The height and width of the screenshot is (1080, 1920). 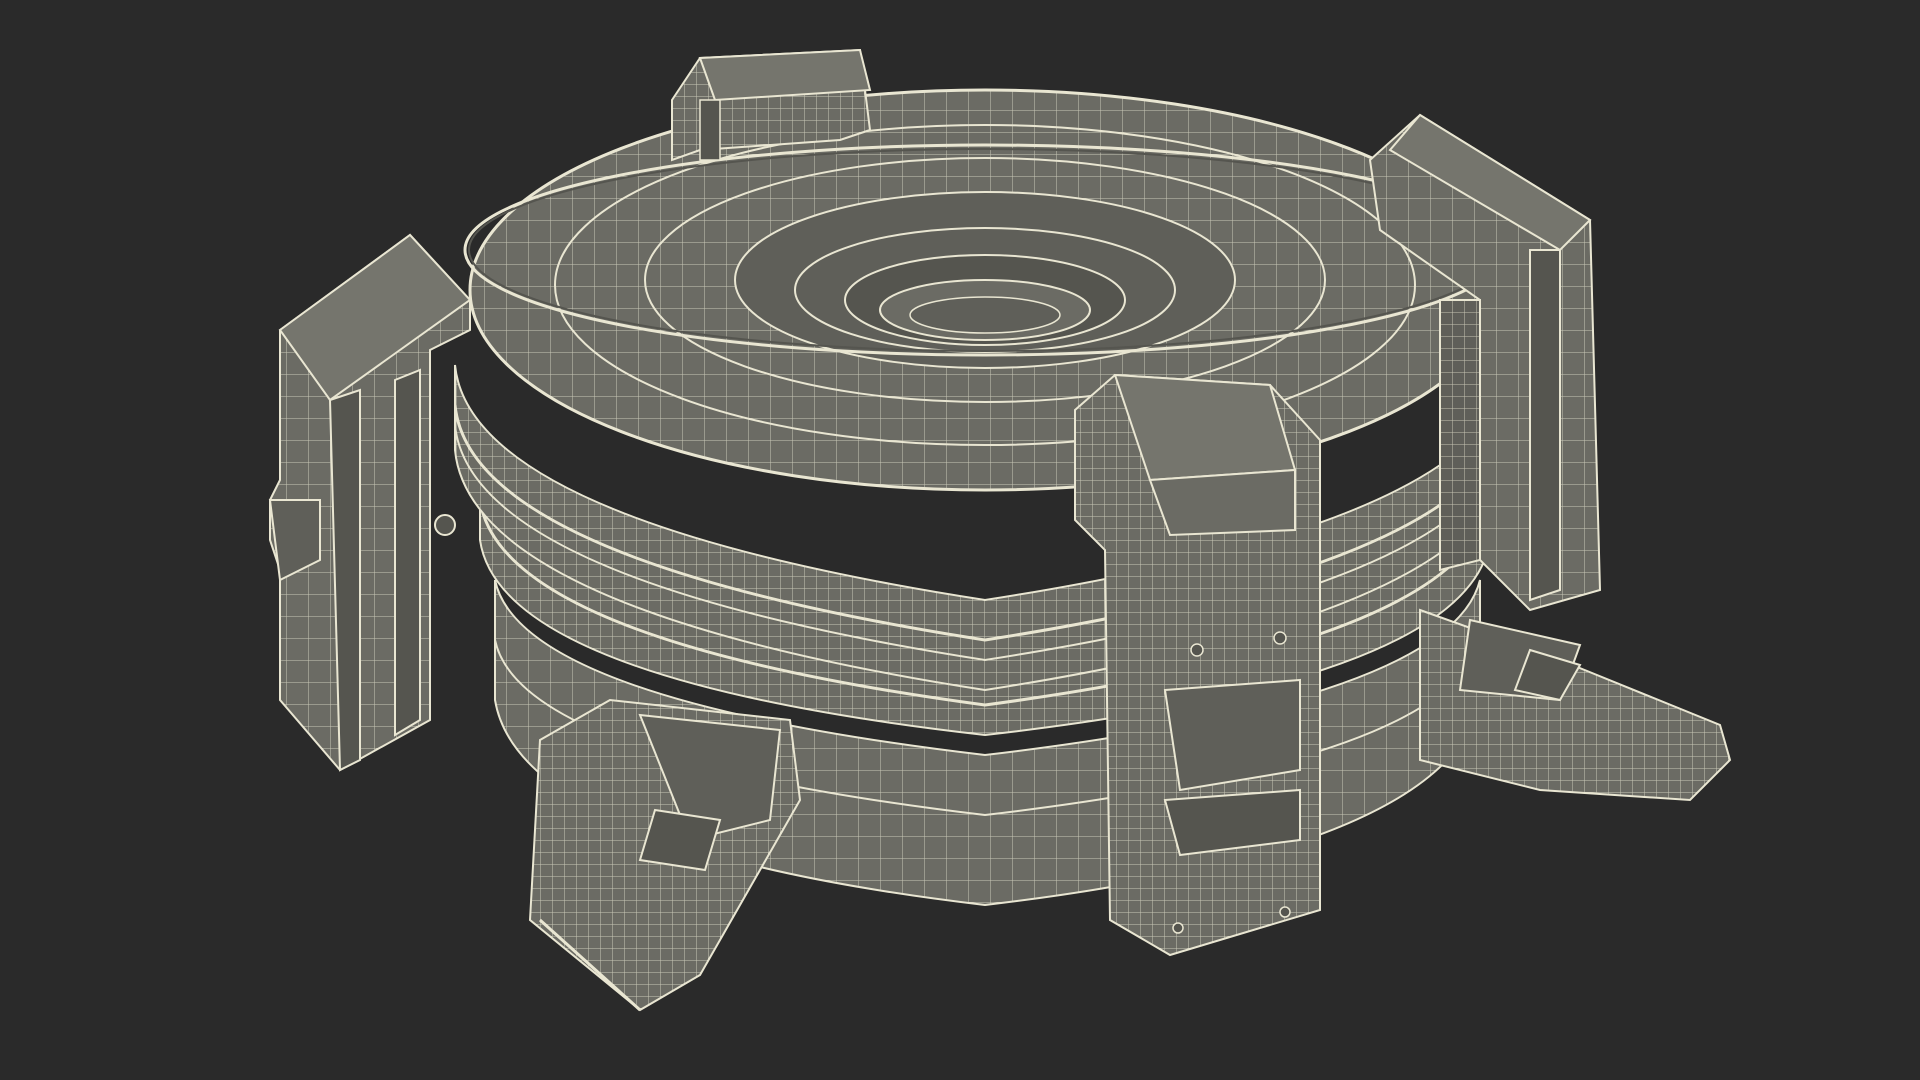 What do you see at coordinates (1575, 705) in the screenshot?
I see `leg-right` at bounding box center [1575, 705].